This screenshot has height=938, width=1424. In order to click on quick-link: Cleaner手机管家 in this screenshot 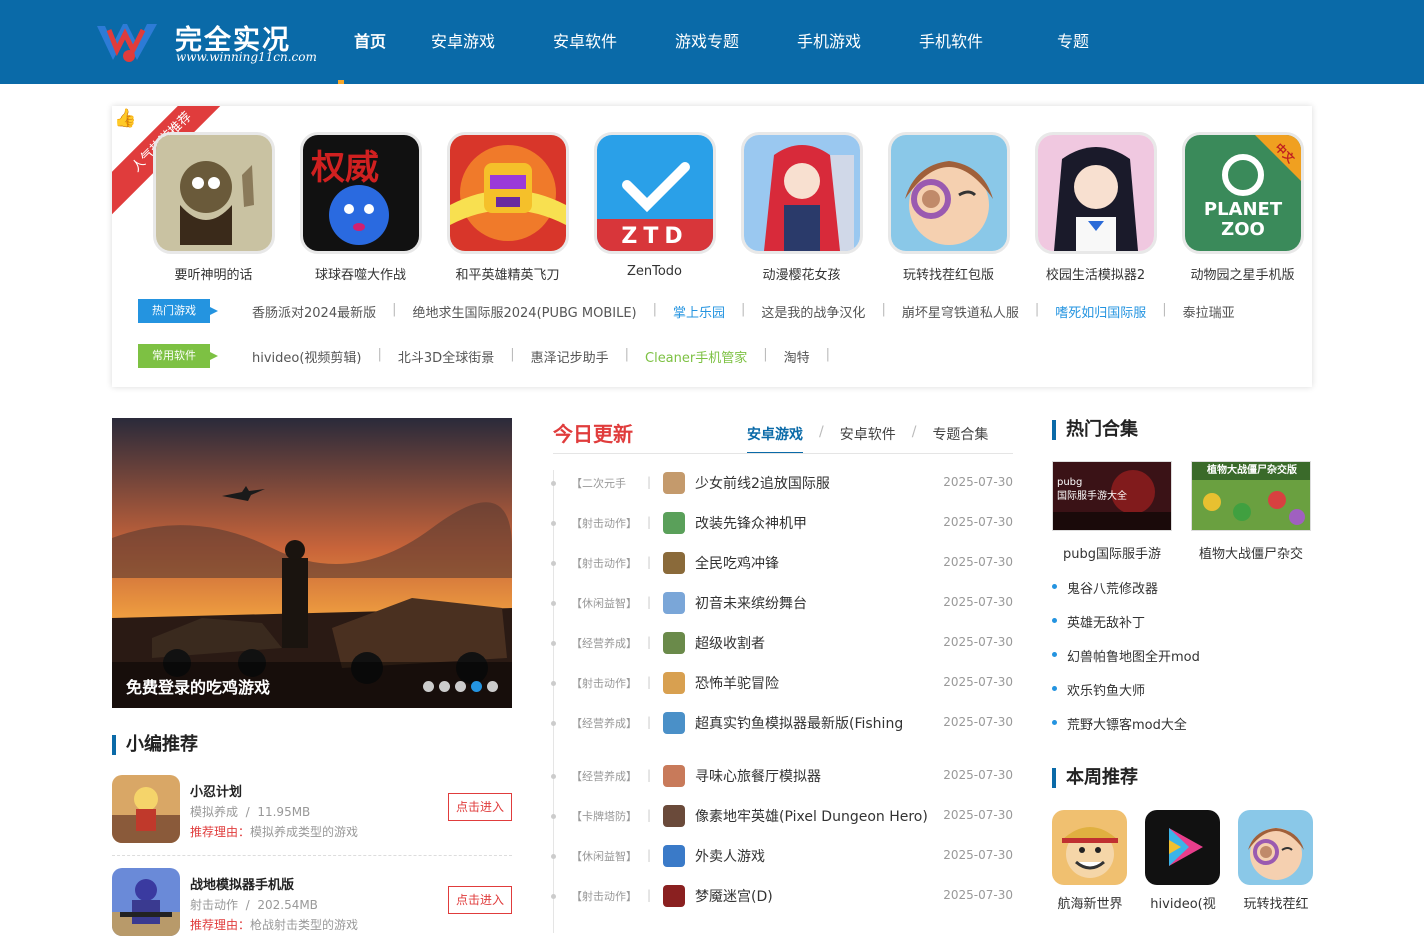, I will do `click(696, 356)`.